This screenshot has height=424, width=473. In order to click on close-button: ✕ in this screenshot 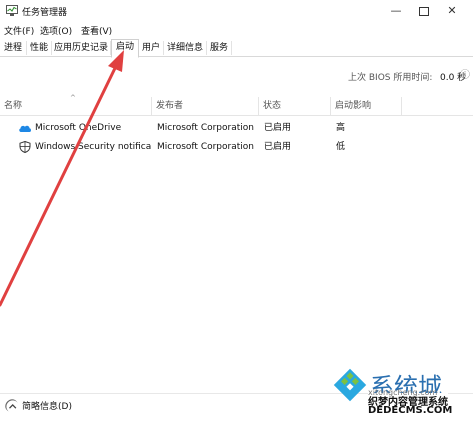, I will do `click(452, 11)`.